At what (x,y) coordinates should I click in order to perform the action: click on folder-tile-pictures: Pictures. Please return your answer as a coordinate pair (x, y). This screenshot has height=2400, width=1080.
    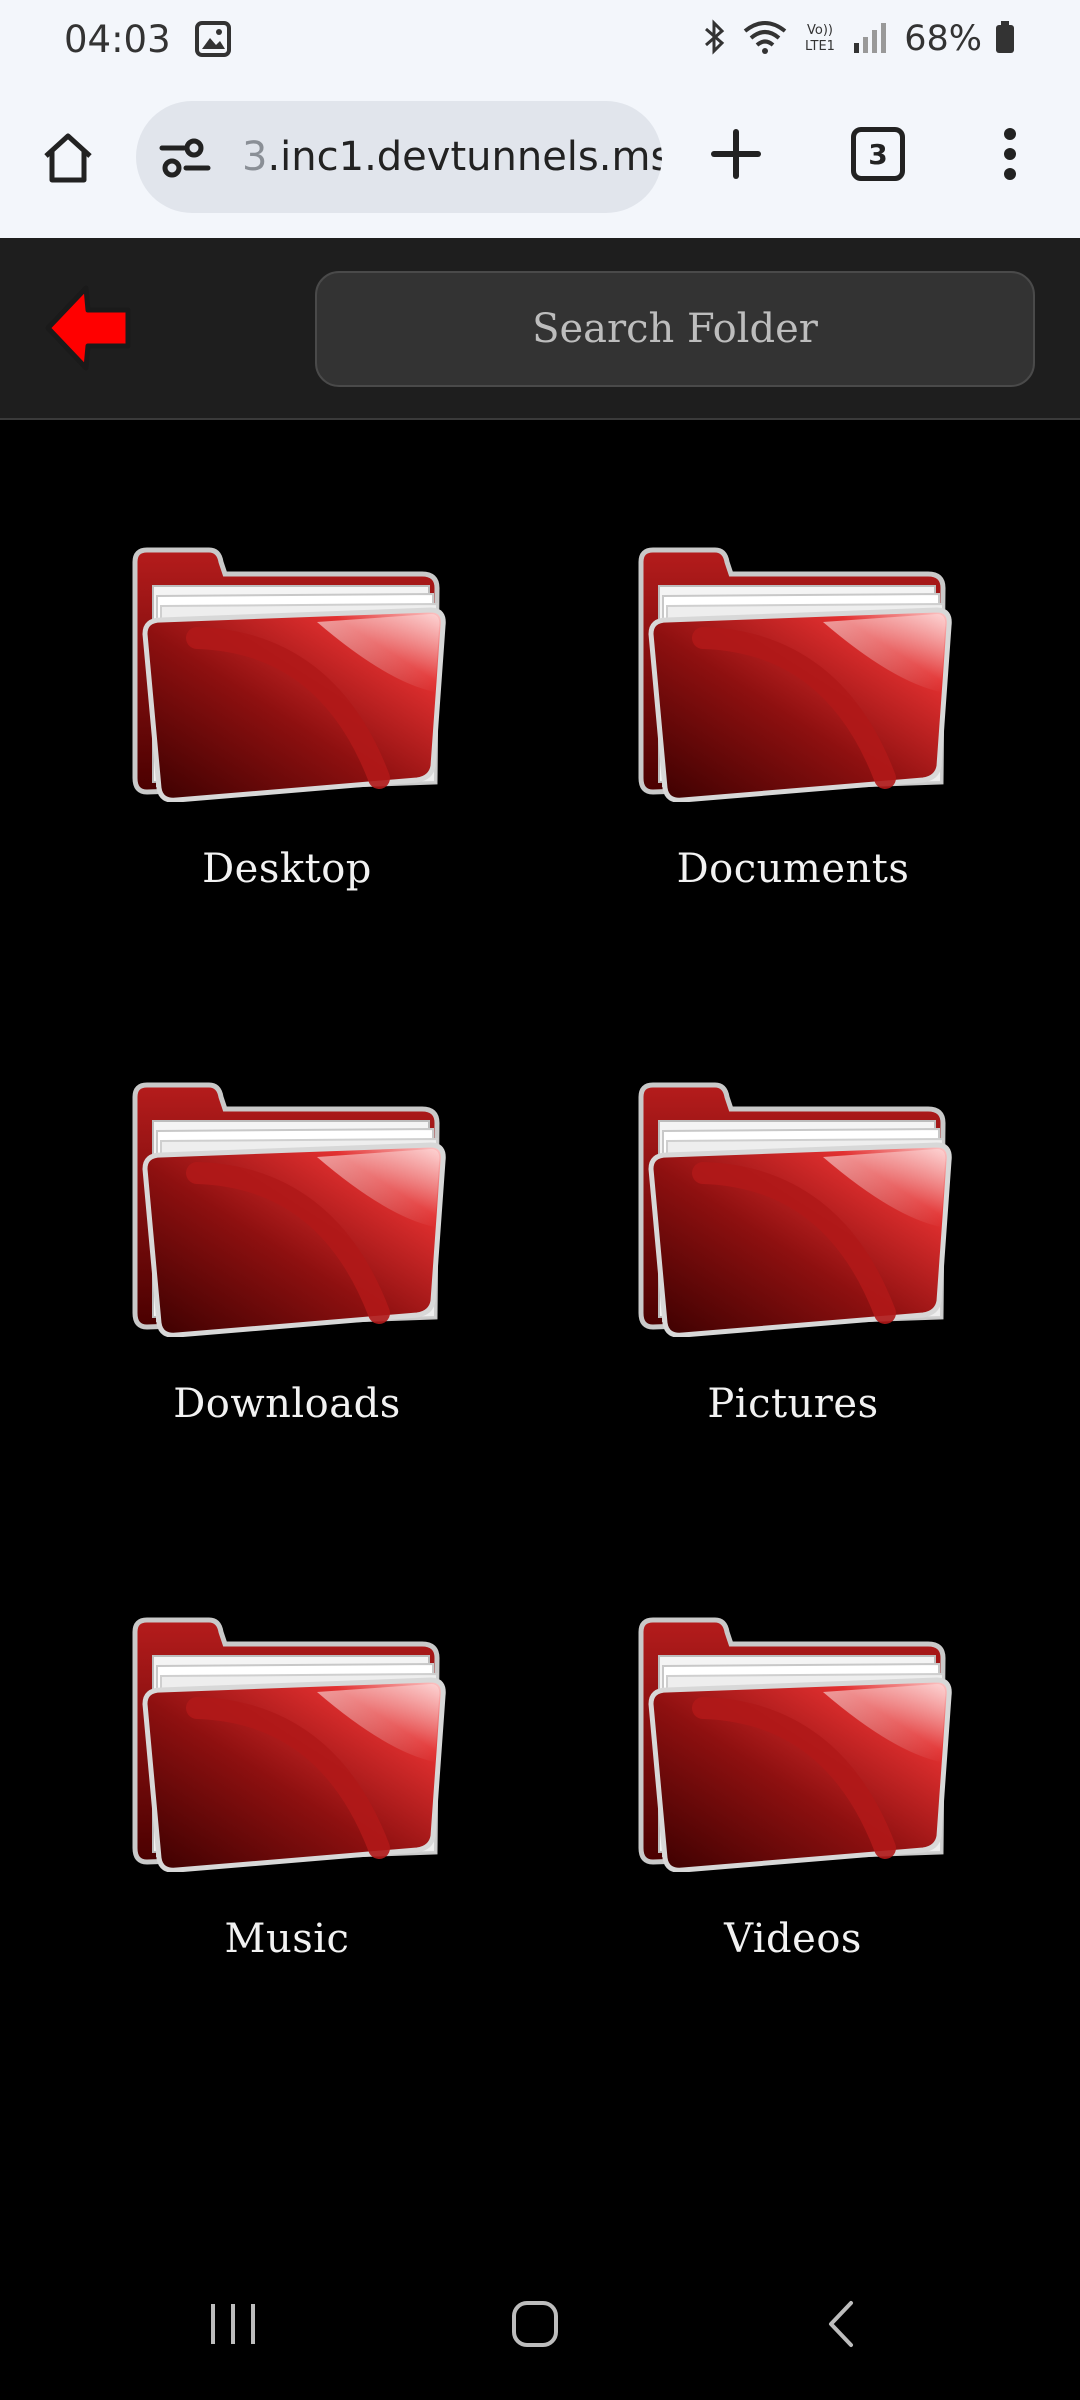
    Looking at the image, I should click on (793, 1287).